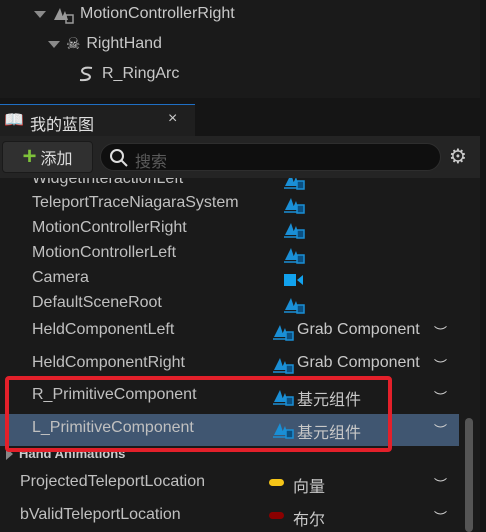  What do you see at coordinates (172, 119) in the screenshot?
I see `close-icon: ×` at bounding box center [172, 119].